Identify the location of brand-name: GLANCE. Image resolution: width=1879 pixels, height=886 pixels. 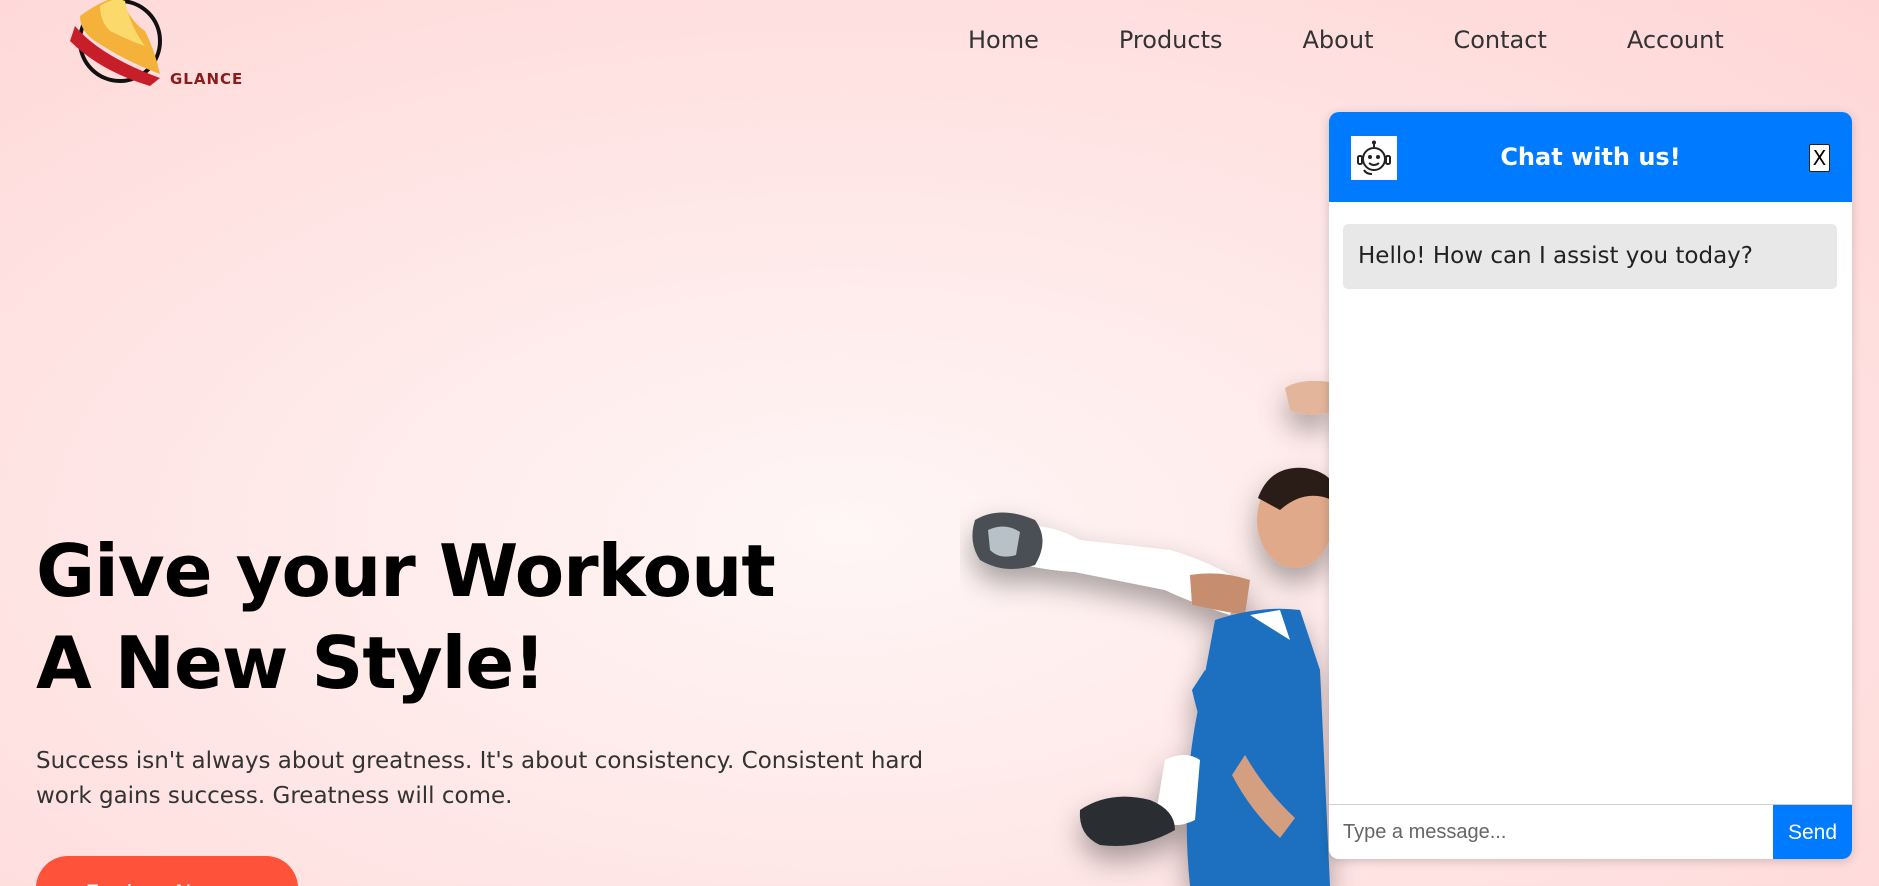
(207, 79).